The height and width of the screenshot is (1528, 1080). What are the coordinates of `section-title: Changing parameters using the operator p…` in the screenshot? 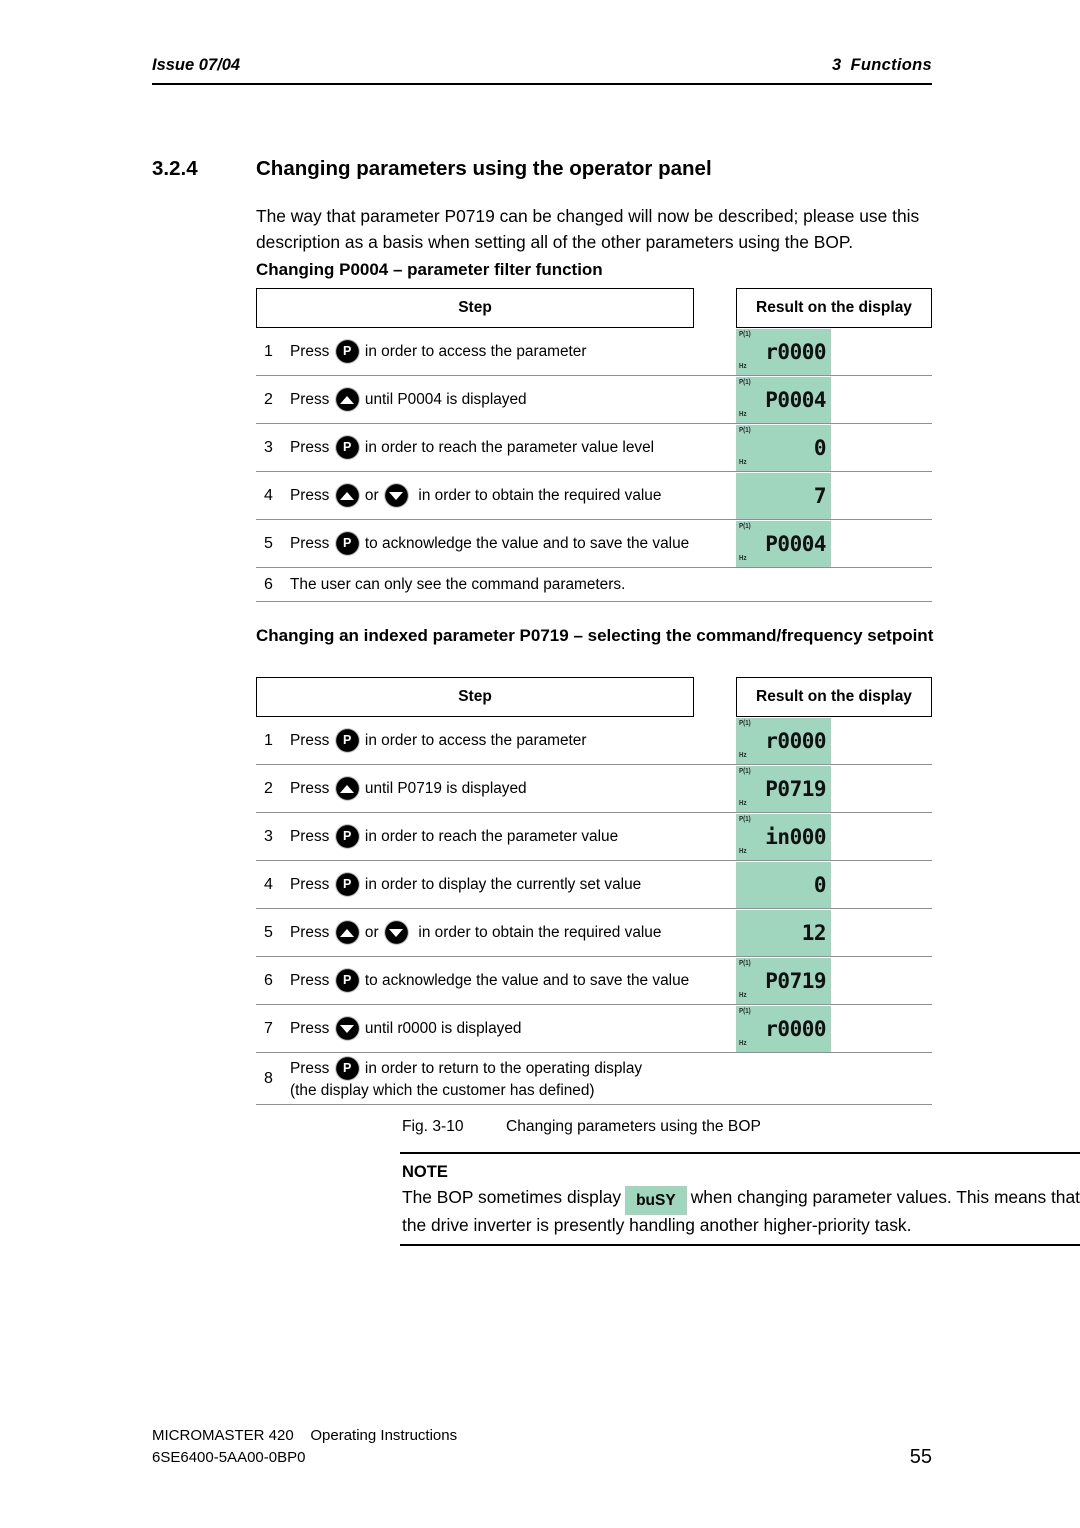 It's located at (484, 168).